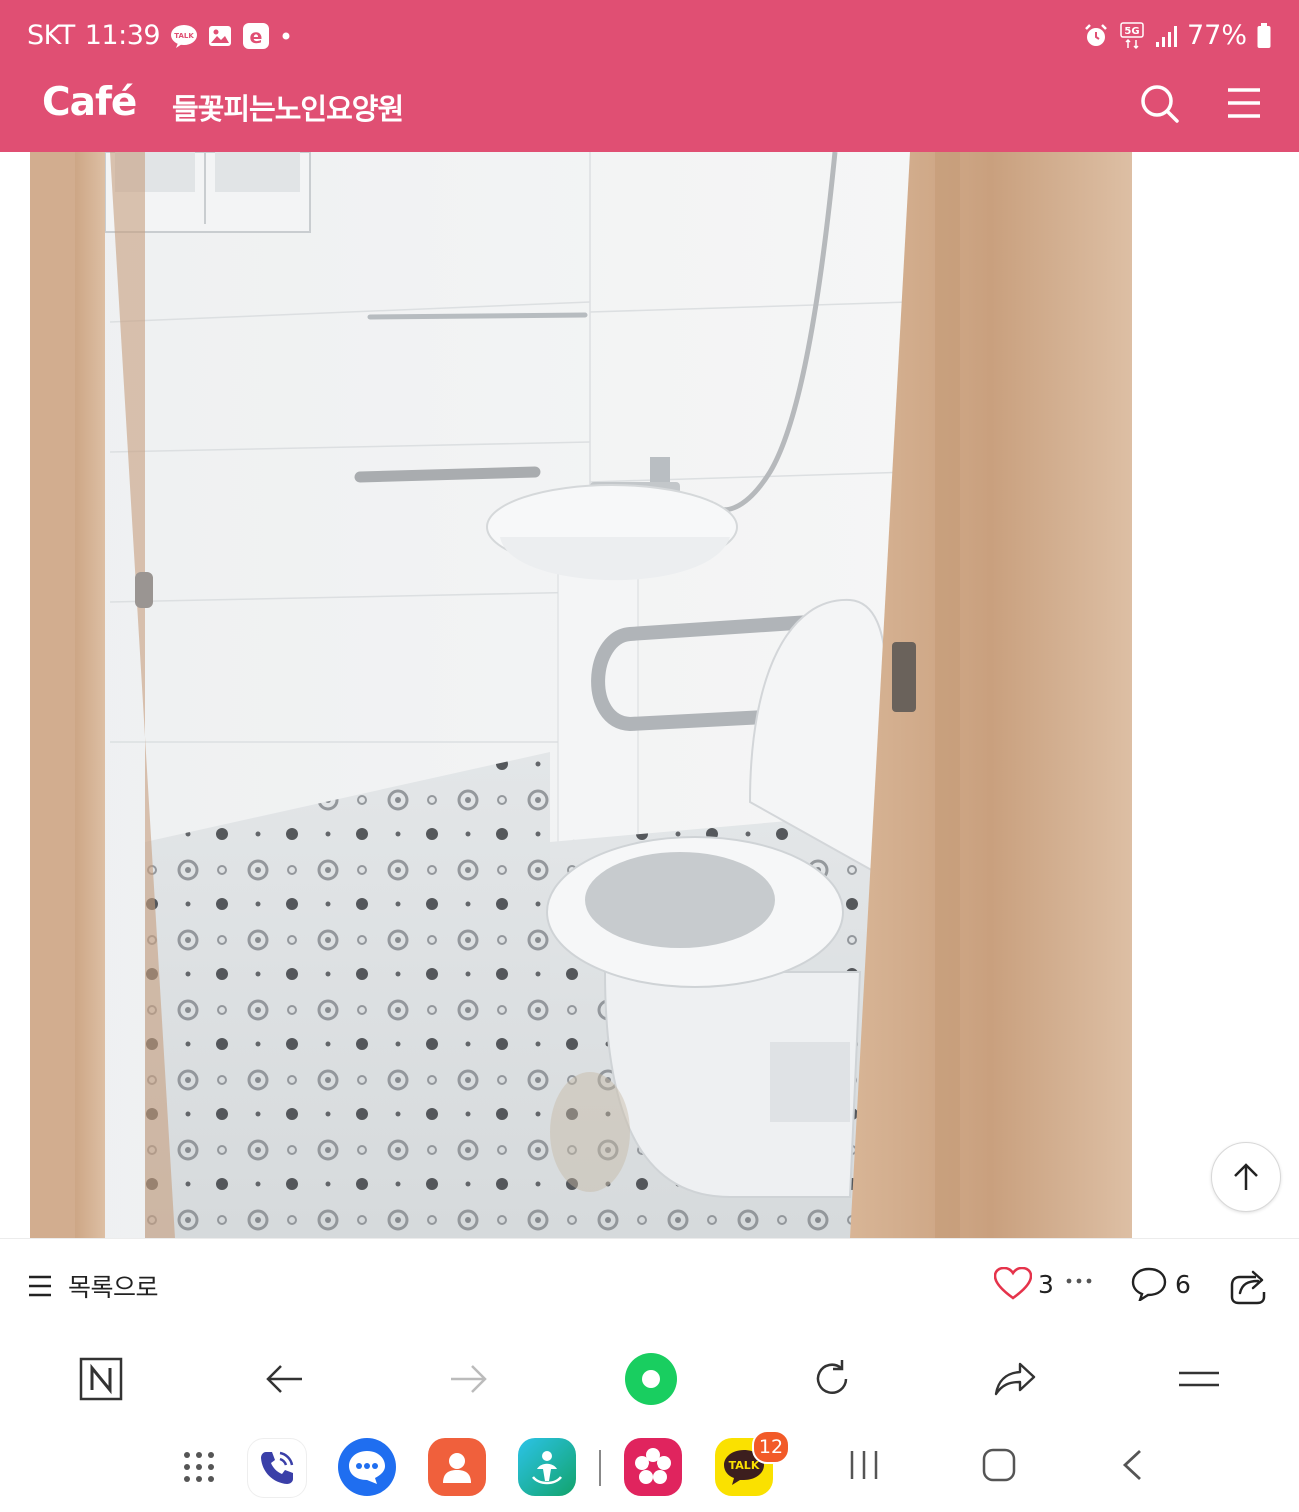 This screenshot has height=1512, width=1299. Describe the element at coordinates (864, 1467) in the screenshot. I see `recent-apps-icon` at that location.